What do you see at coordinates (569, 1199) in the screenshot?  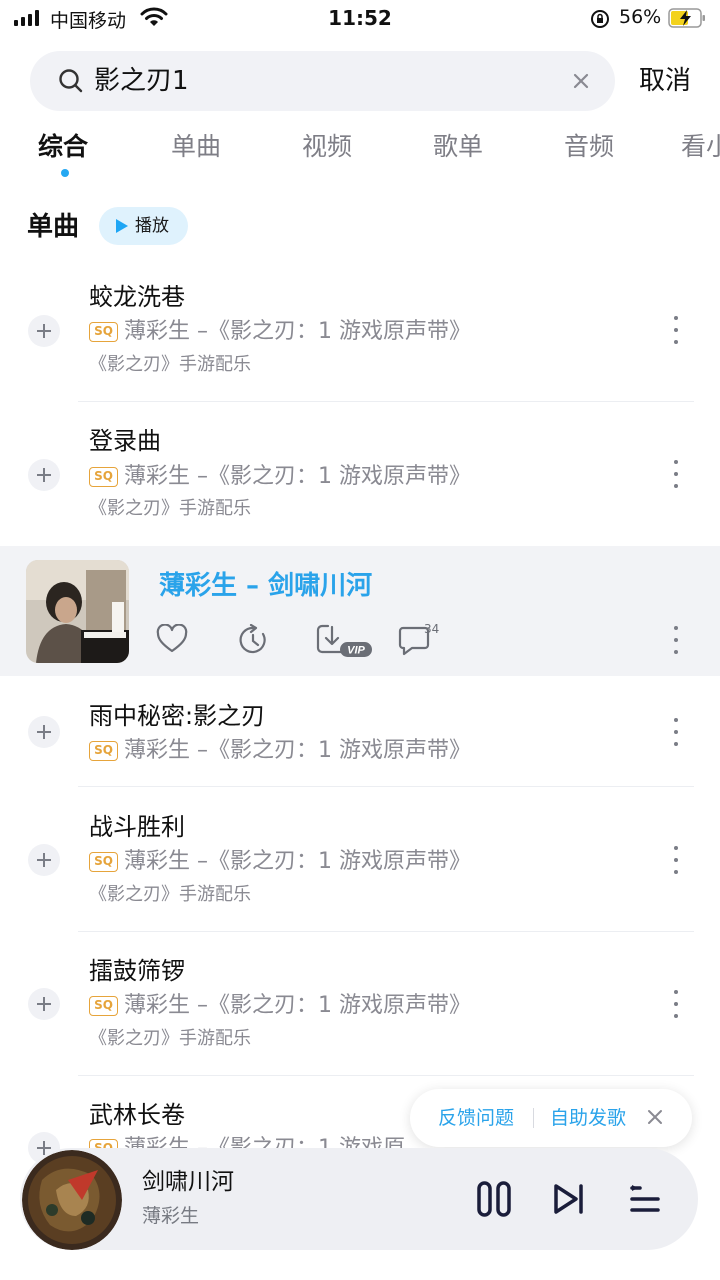 I see `next-track-button` at bounding box center [569, 1199].